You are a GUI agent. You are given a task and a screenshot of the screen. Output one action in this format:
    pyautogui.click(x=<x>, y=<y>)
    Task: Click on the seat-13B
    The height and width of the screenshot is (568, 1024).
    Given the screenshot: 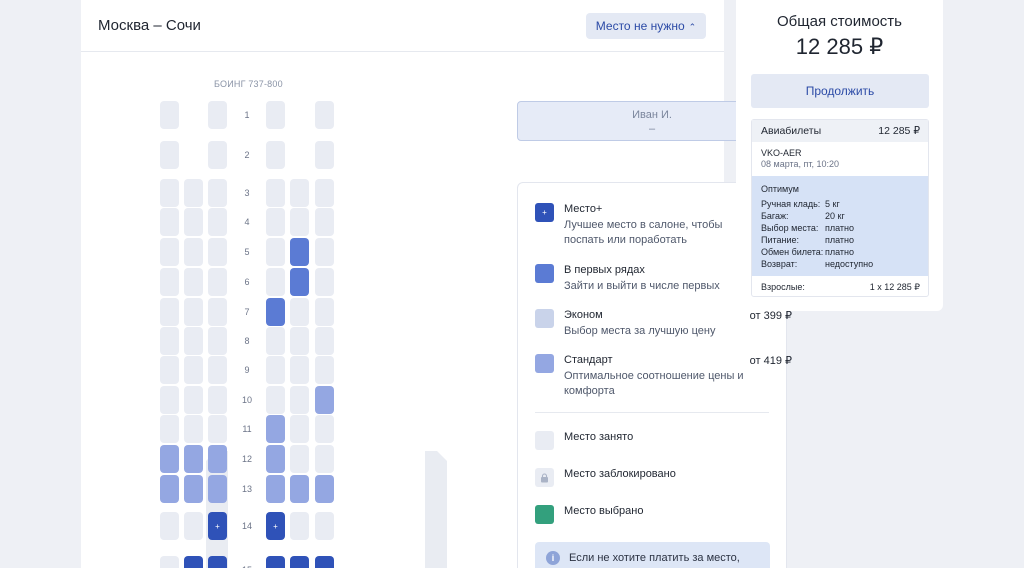 What is the action you would take?
    pyautogui.click(x=193, y=489)
    